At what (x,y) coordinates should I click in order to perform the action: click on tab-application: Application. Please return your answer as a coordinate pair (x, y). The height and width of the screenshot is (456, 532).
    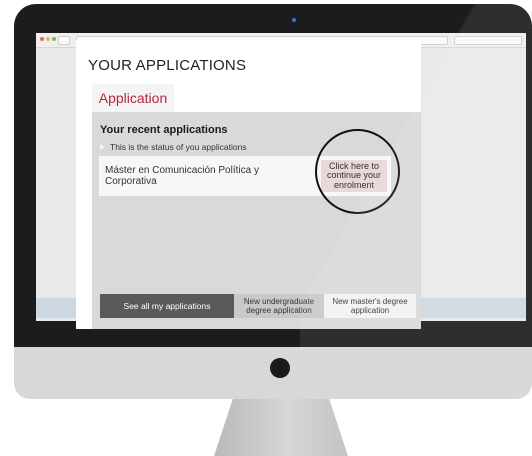
    Looking at the image, I should click on (133, 98).